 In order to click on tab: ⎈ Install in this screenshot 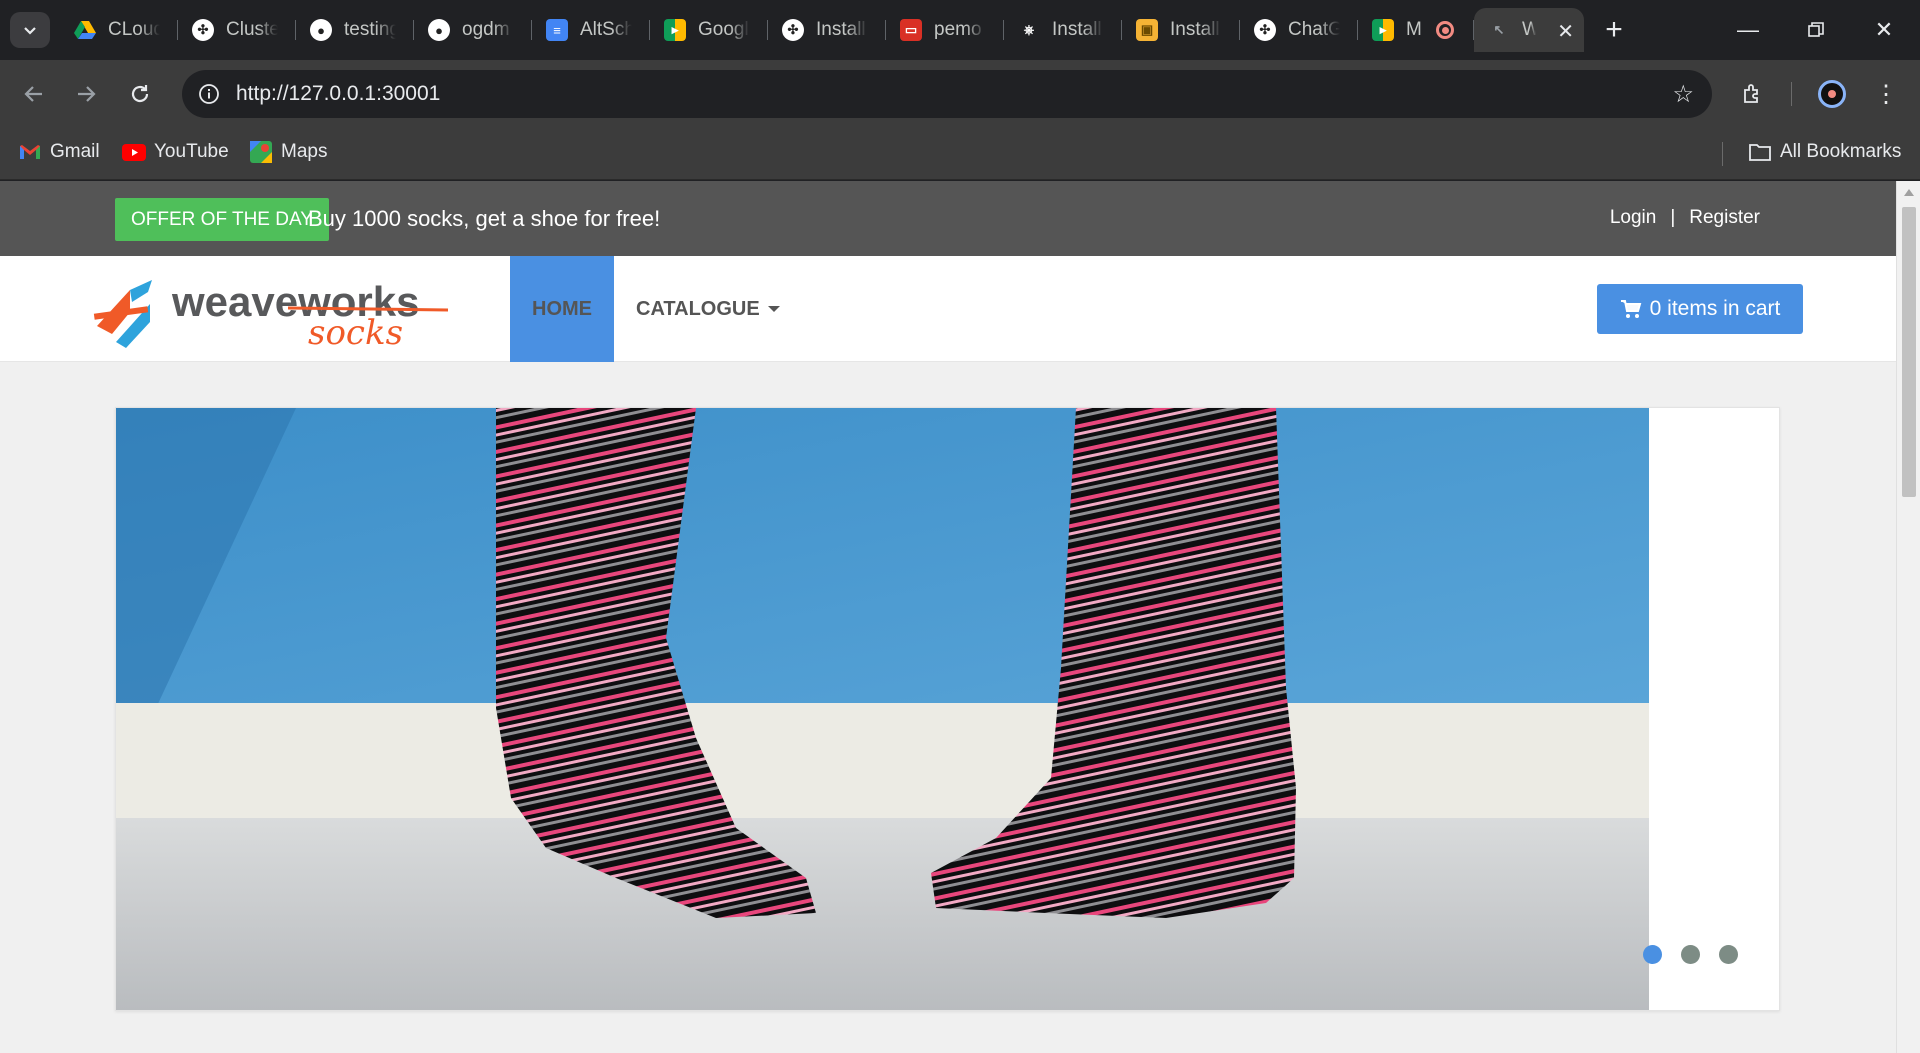, I will do `click(1063, 30)`.